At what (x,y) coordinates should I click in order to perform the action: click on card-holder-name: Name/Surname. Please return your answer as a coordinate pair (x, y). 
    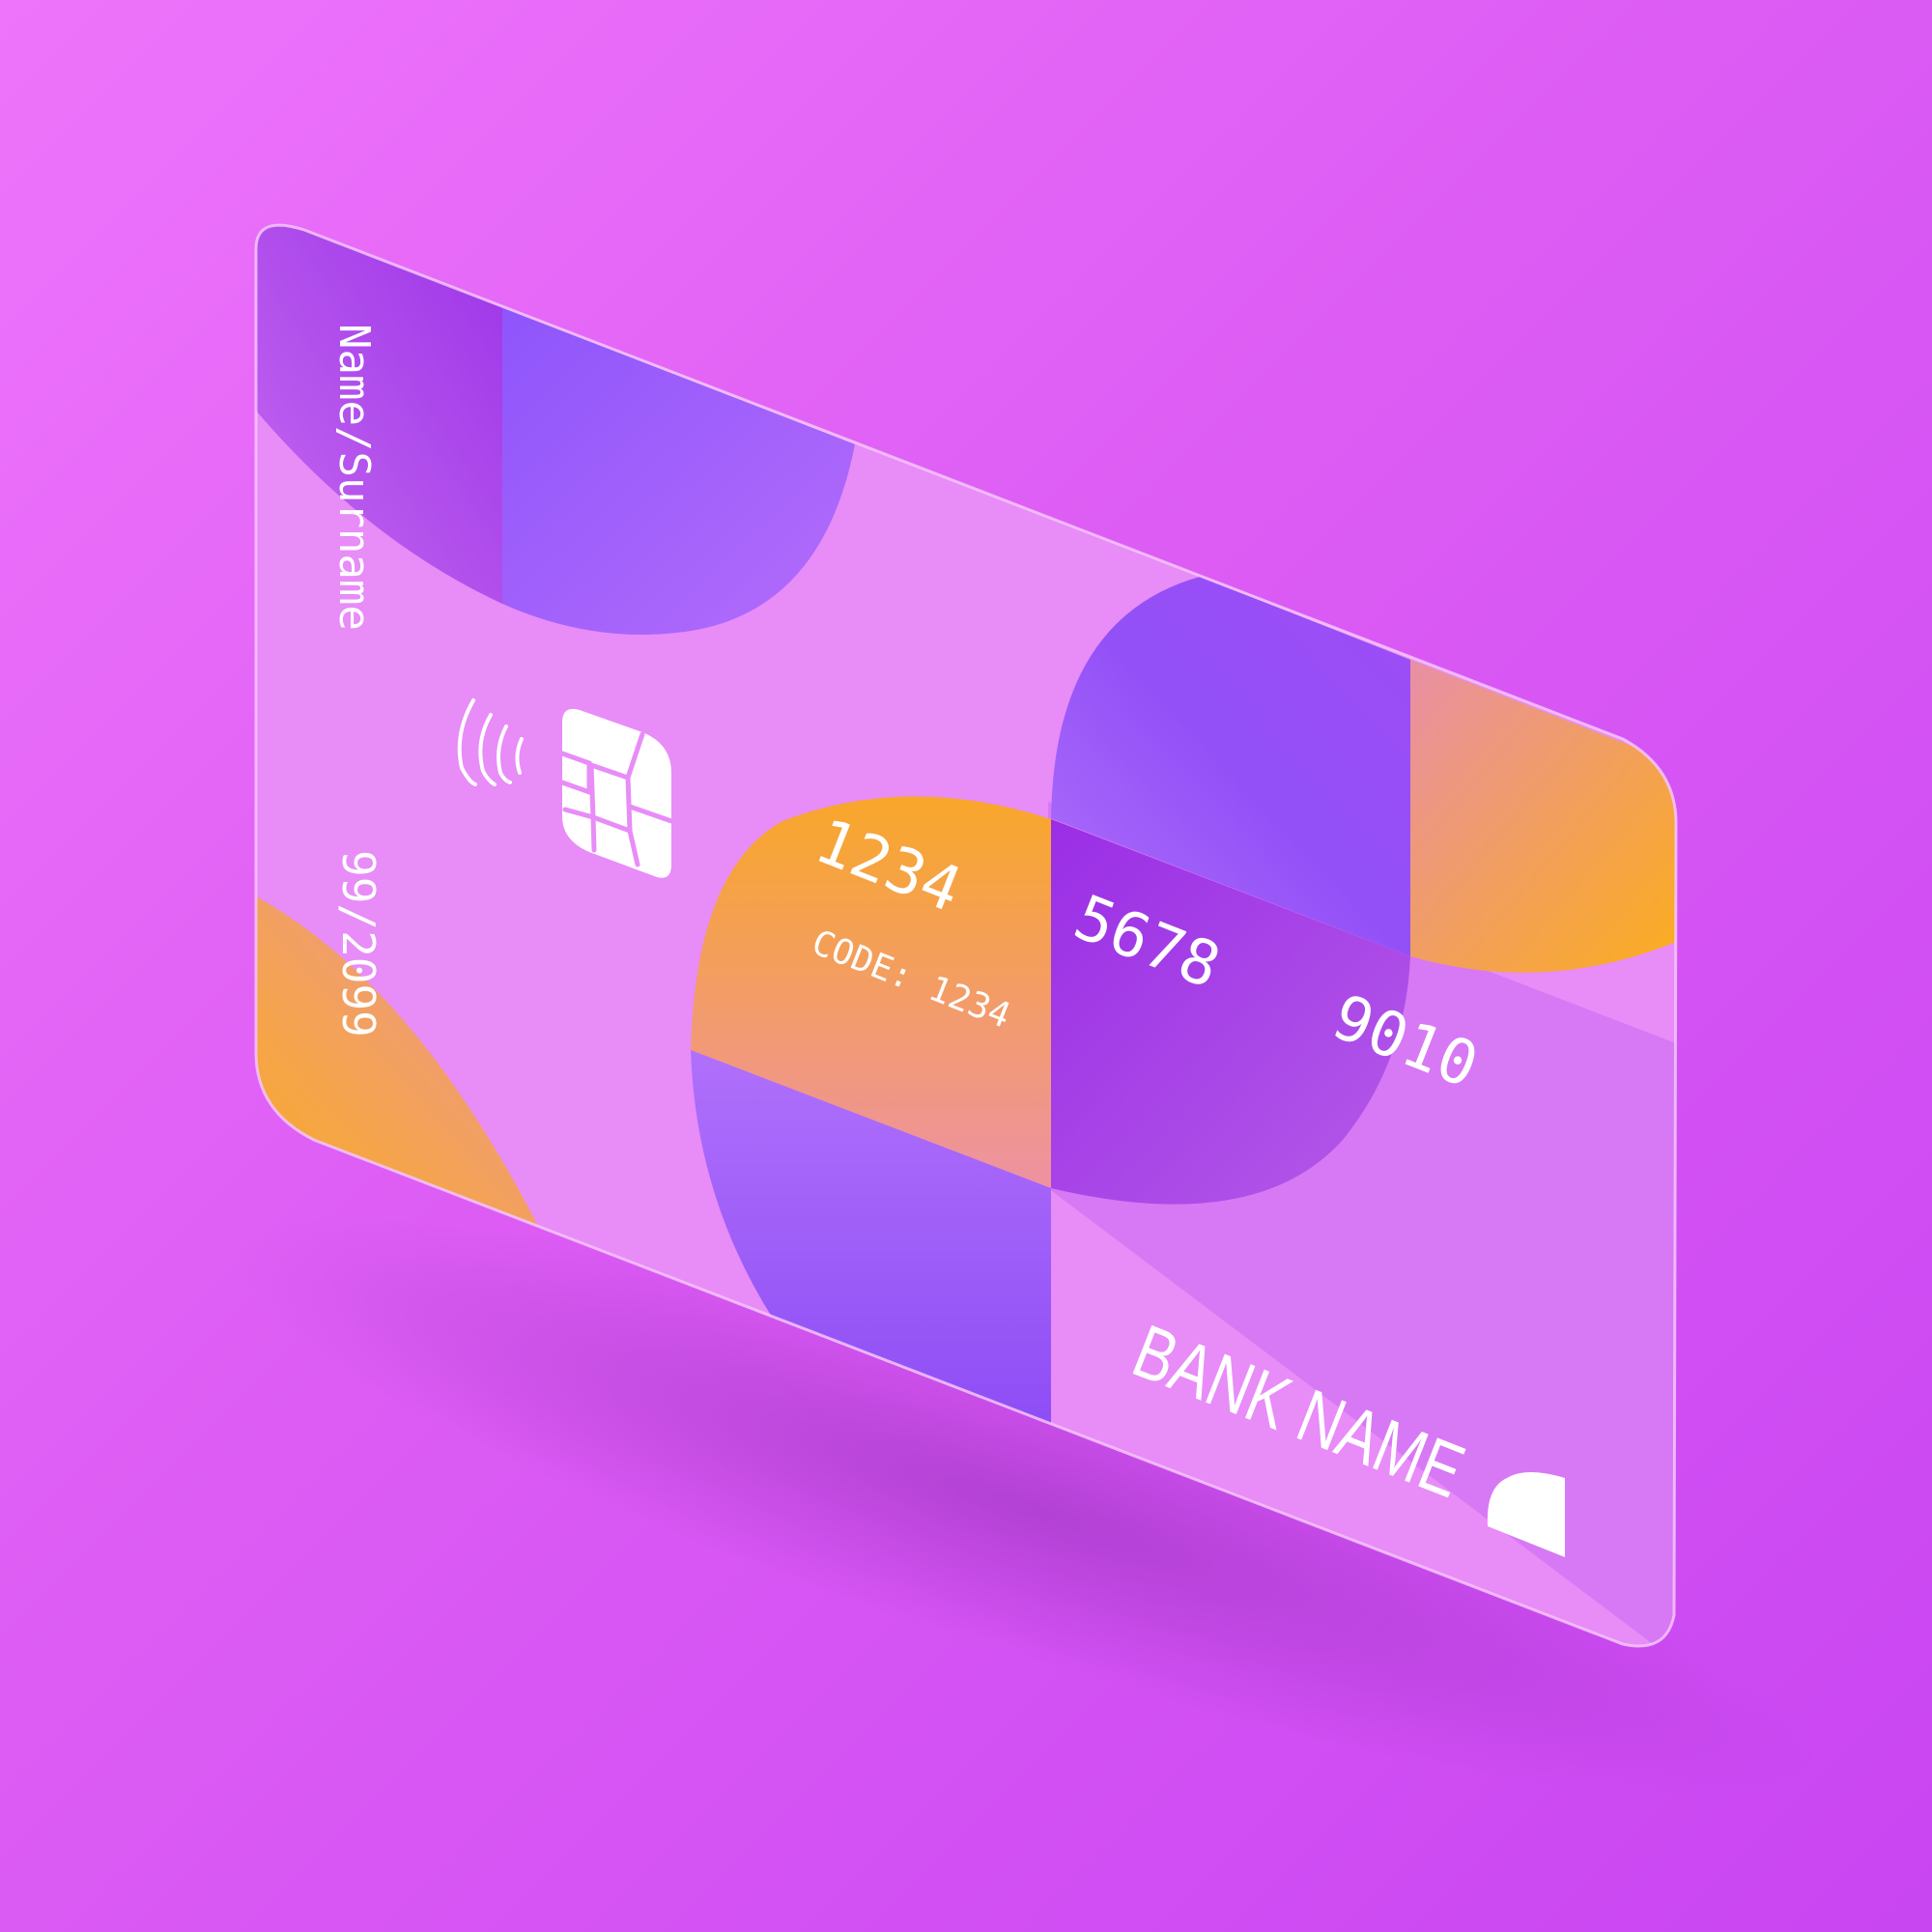
    Looking at the image, I should click on (354, 477).